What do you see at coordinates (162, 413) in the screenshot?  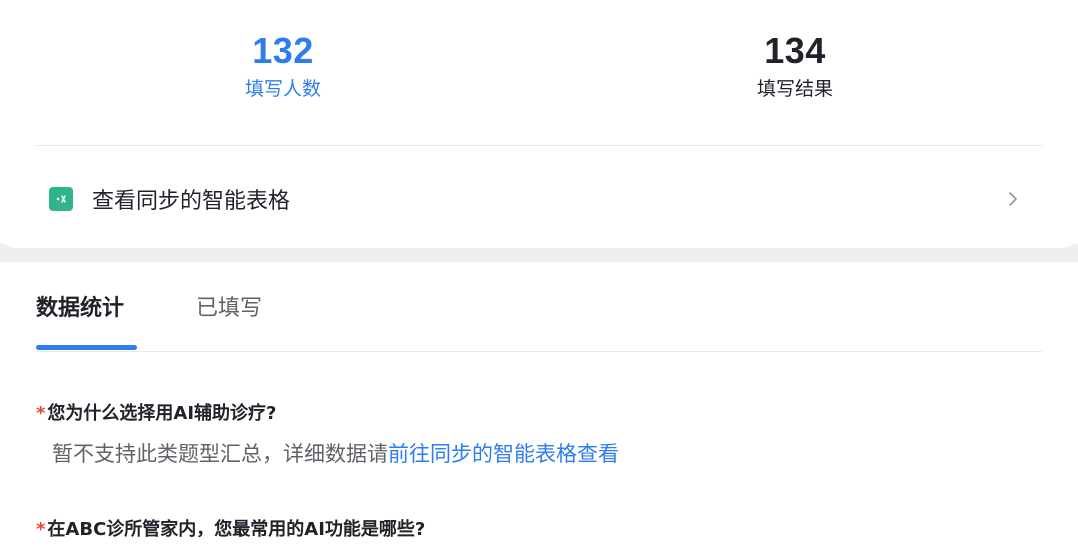 I see `question-text: 您为什么选择用AI辅助诊疗?` at bounding box center [162, 413].